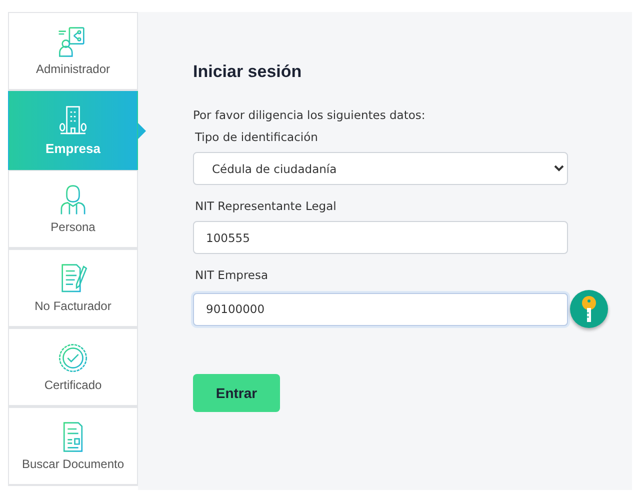 The width and height of the screenshot is (643, 495). What do you see at coordinates (73, 358) in the screenshot?
I see `seal-icon` at bounding box center [73, 358].